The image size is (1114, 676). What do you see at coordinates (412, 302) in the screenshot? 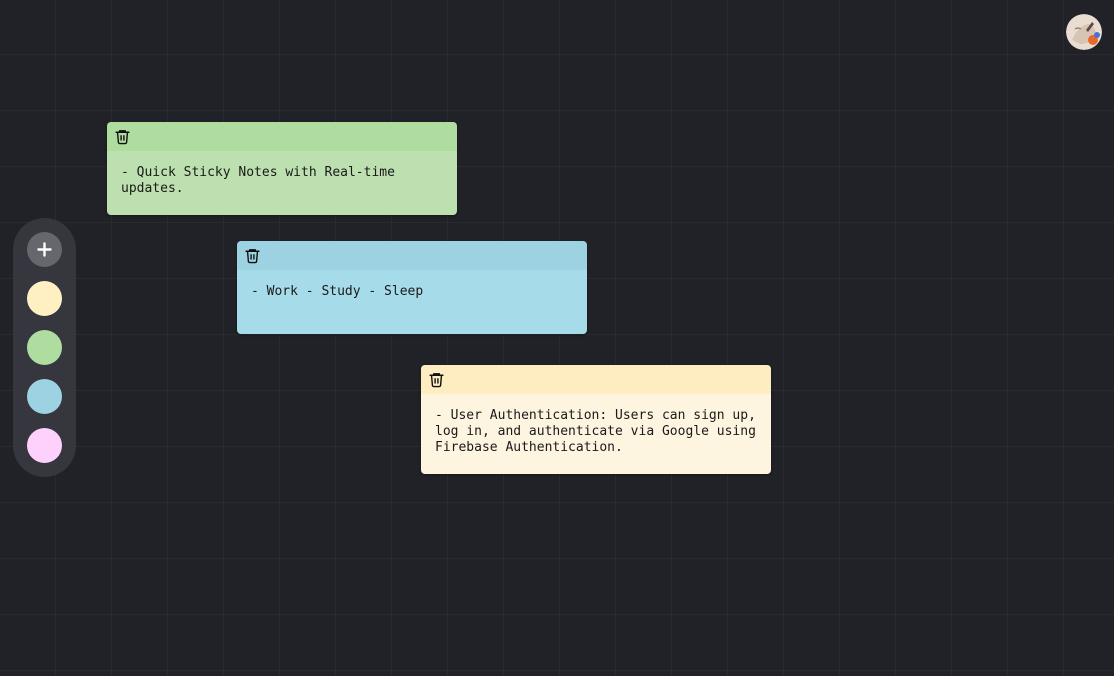
I see `note-text: - Work - Study - Sleep` at bounding box center [412, 302].